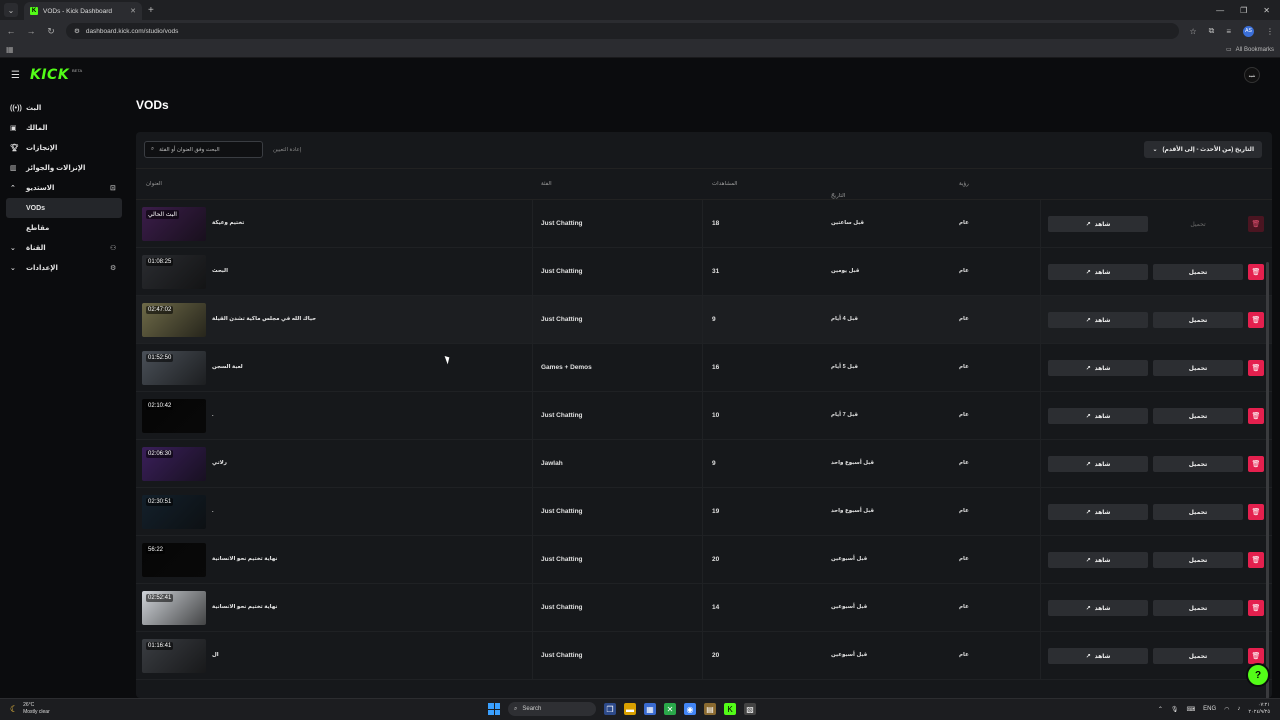 The image size is (1280, 720). I want to click on tab-search-icon: ⌄, so click(11, 10).